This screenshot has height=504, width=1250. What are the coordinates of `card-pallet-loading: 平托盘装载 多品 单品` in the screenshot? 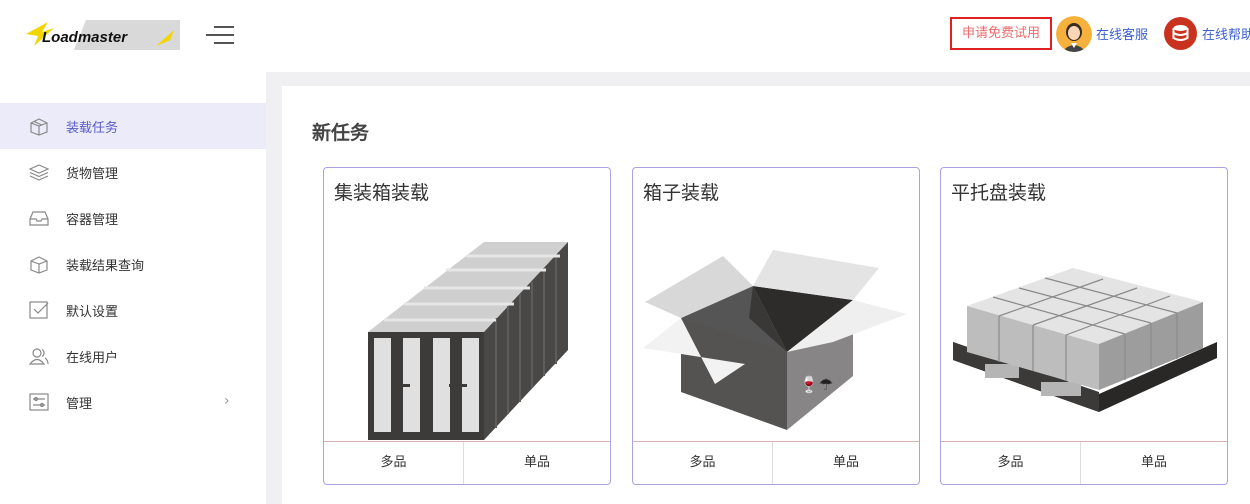 It's located at (1084, 326).